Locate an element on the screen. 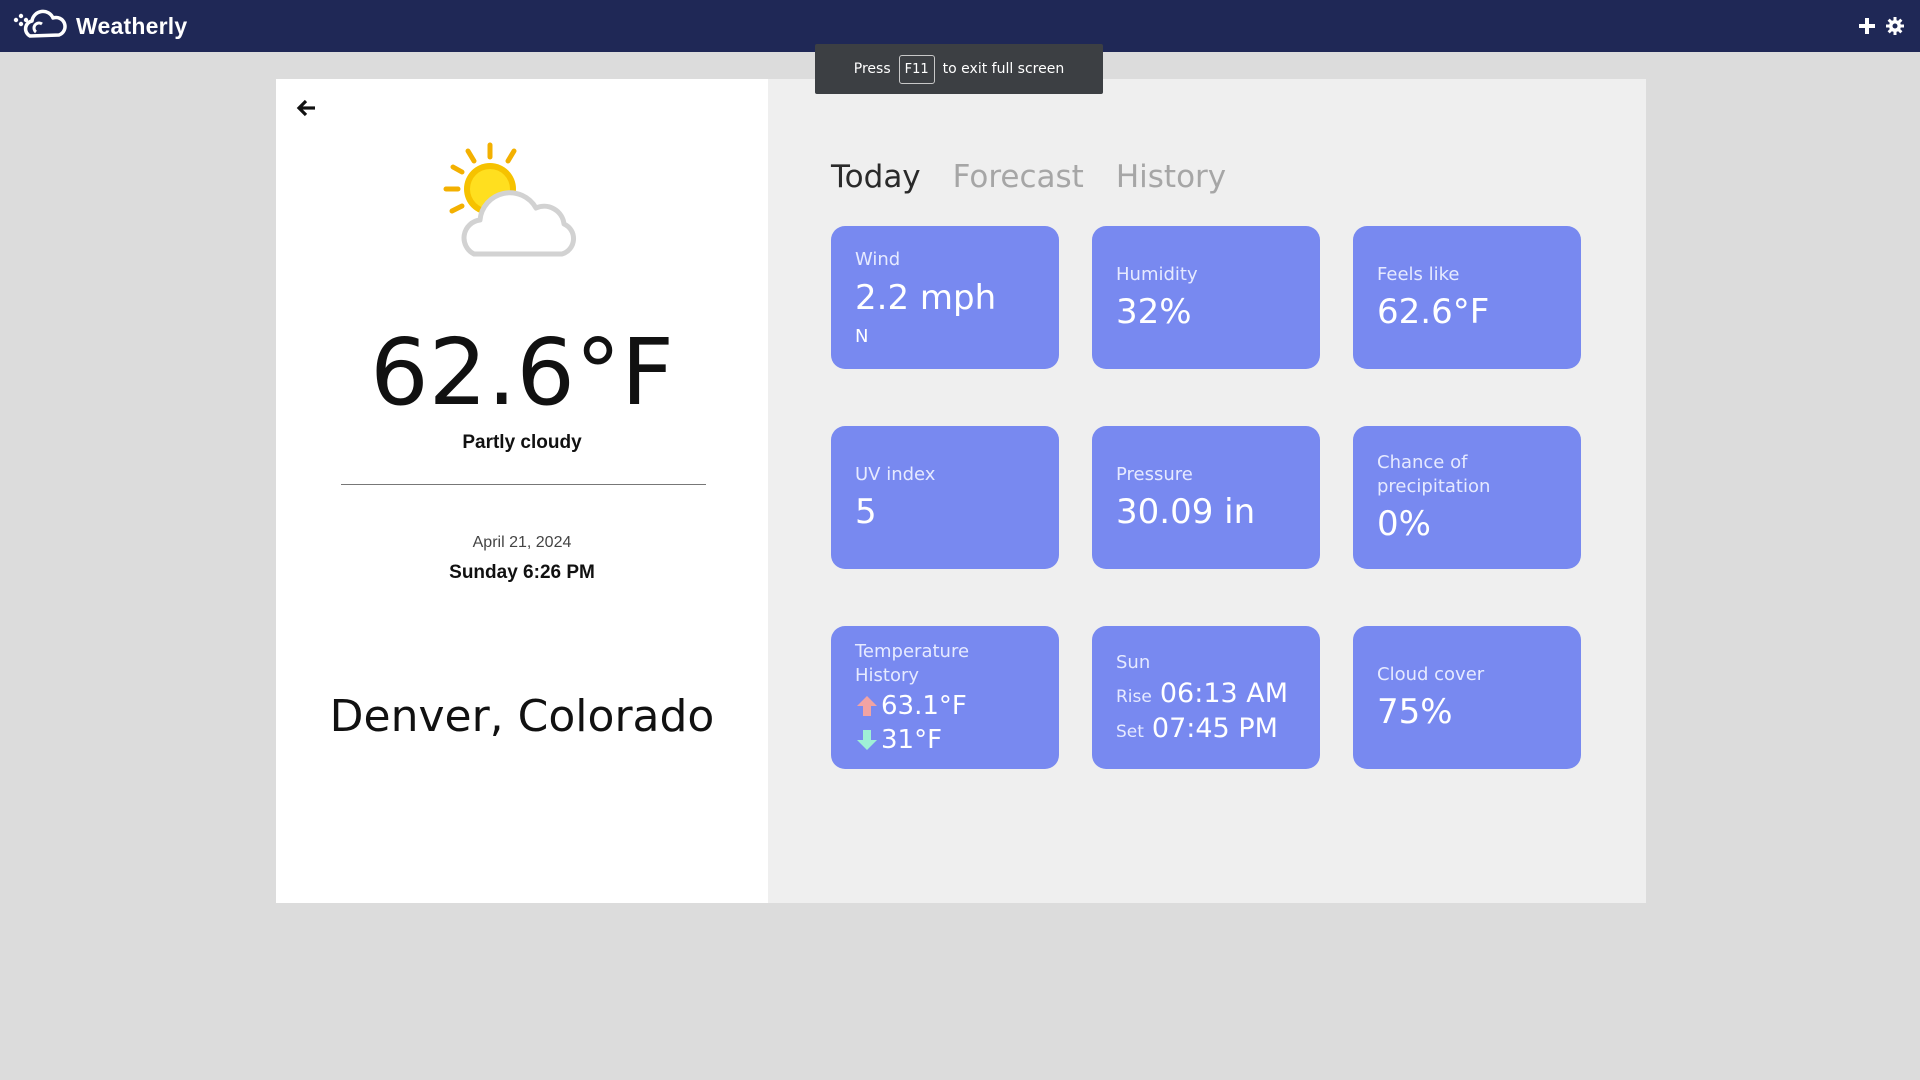 The height and width of the screenshot is (1080, 1920). tile-label: Humidity is located at coordinates (1157, 274).